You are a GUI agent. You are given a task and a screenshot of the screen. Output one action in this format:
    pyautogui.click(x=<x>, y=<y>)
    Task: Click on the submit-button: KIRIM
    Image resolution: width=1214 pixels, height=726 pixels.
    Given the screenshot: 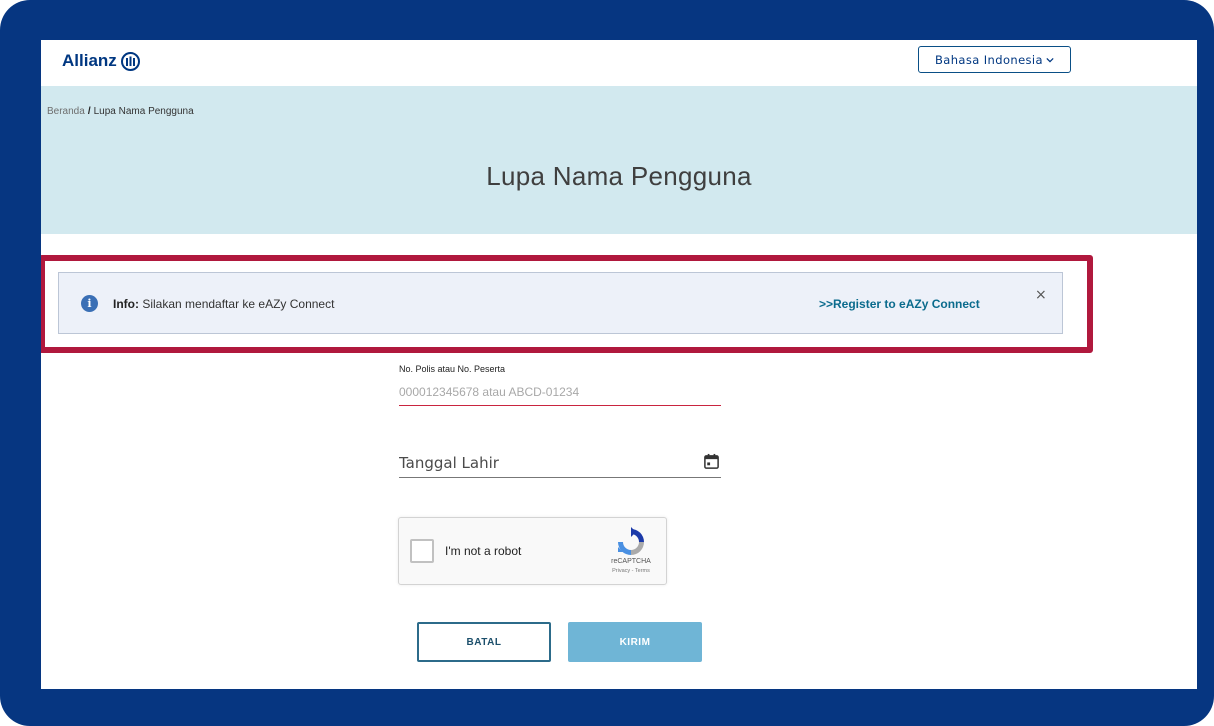 What is the action you would take?
    pyautogui.click(x=635, y=642)
    